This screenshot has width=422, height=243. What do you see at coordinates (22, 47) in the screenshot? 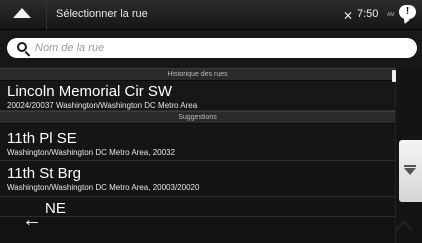
I see `search-icon` at bounding box center [22, 47].